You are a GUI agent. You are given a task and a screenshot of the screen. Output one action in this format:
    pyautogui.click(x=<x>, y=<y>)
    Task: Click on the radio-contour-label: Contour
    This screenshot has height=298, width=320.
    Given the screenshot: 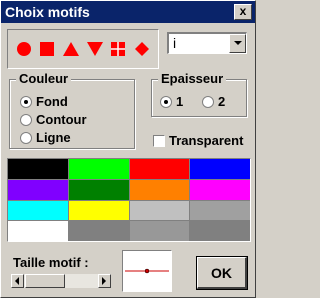 What is the action you would take?
    pyautogui.click(x=61, y=119)
    